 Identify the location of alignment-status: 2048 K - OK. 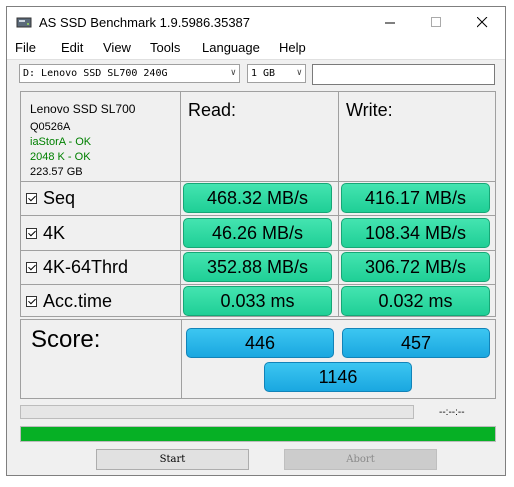
(60, 157).